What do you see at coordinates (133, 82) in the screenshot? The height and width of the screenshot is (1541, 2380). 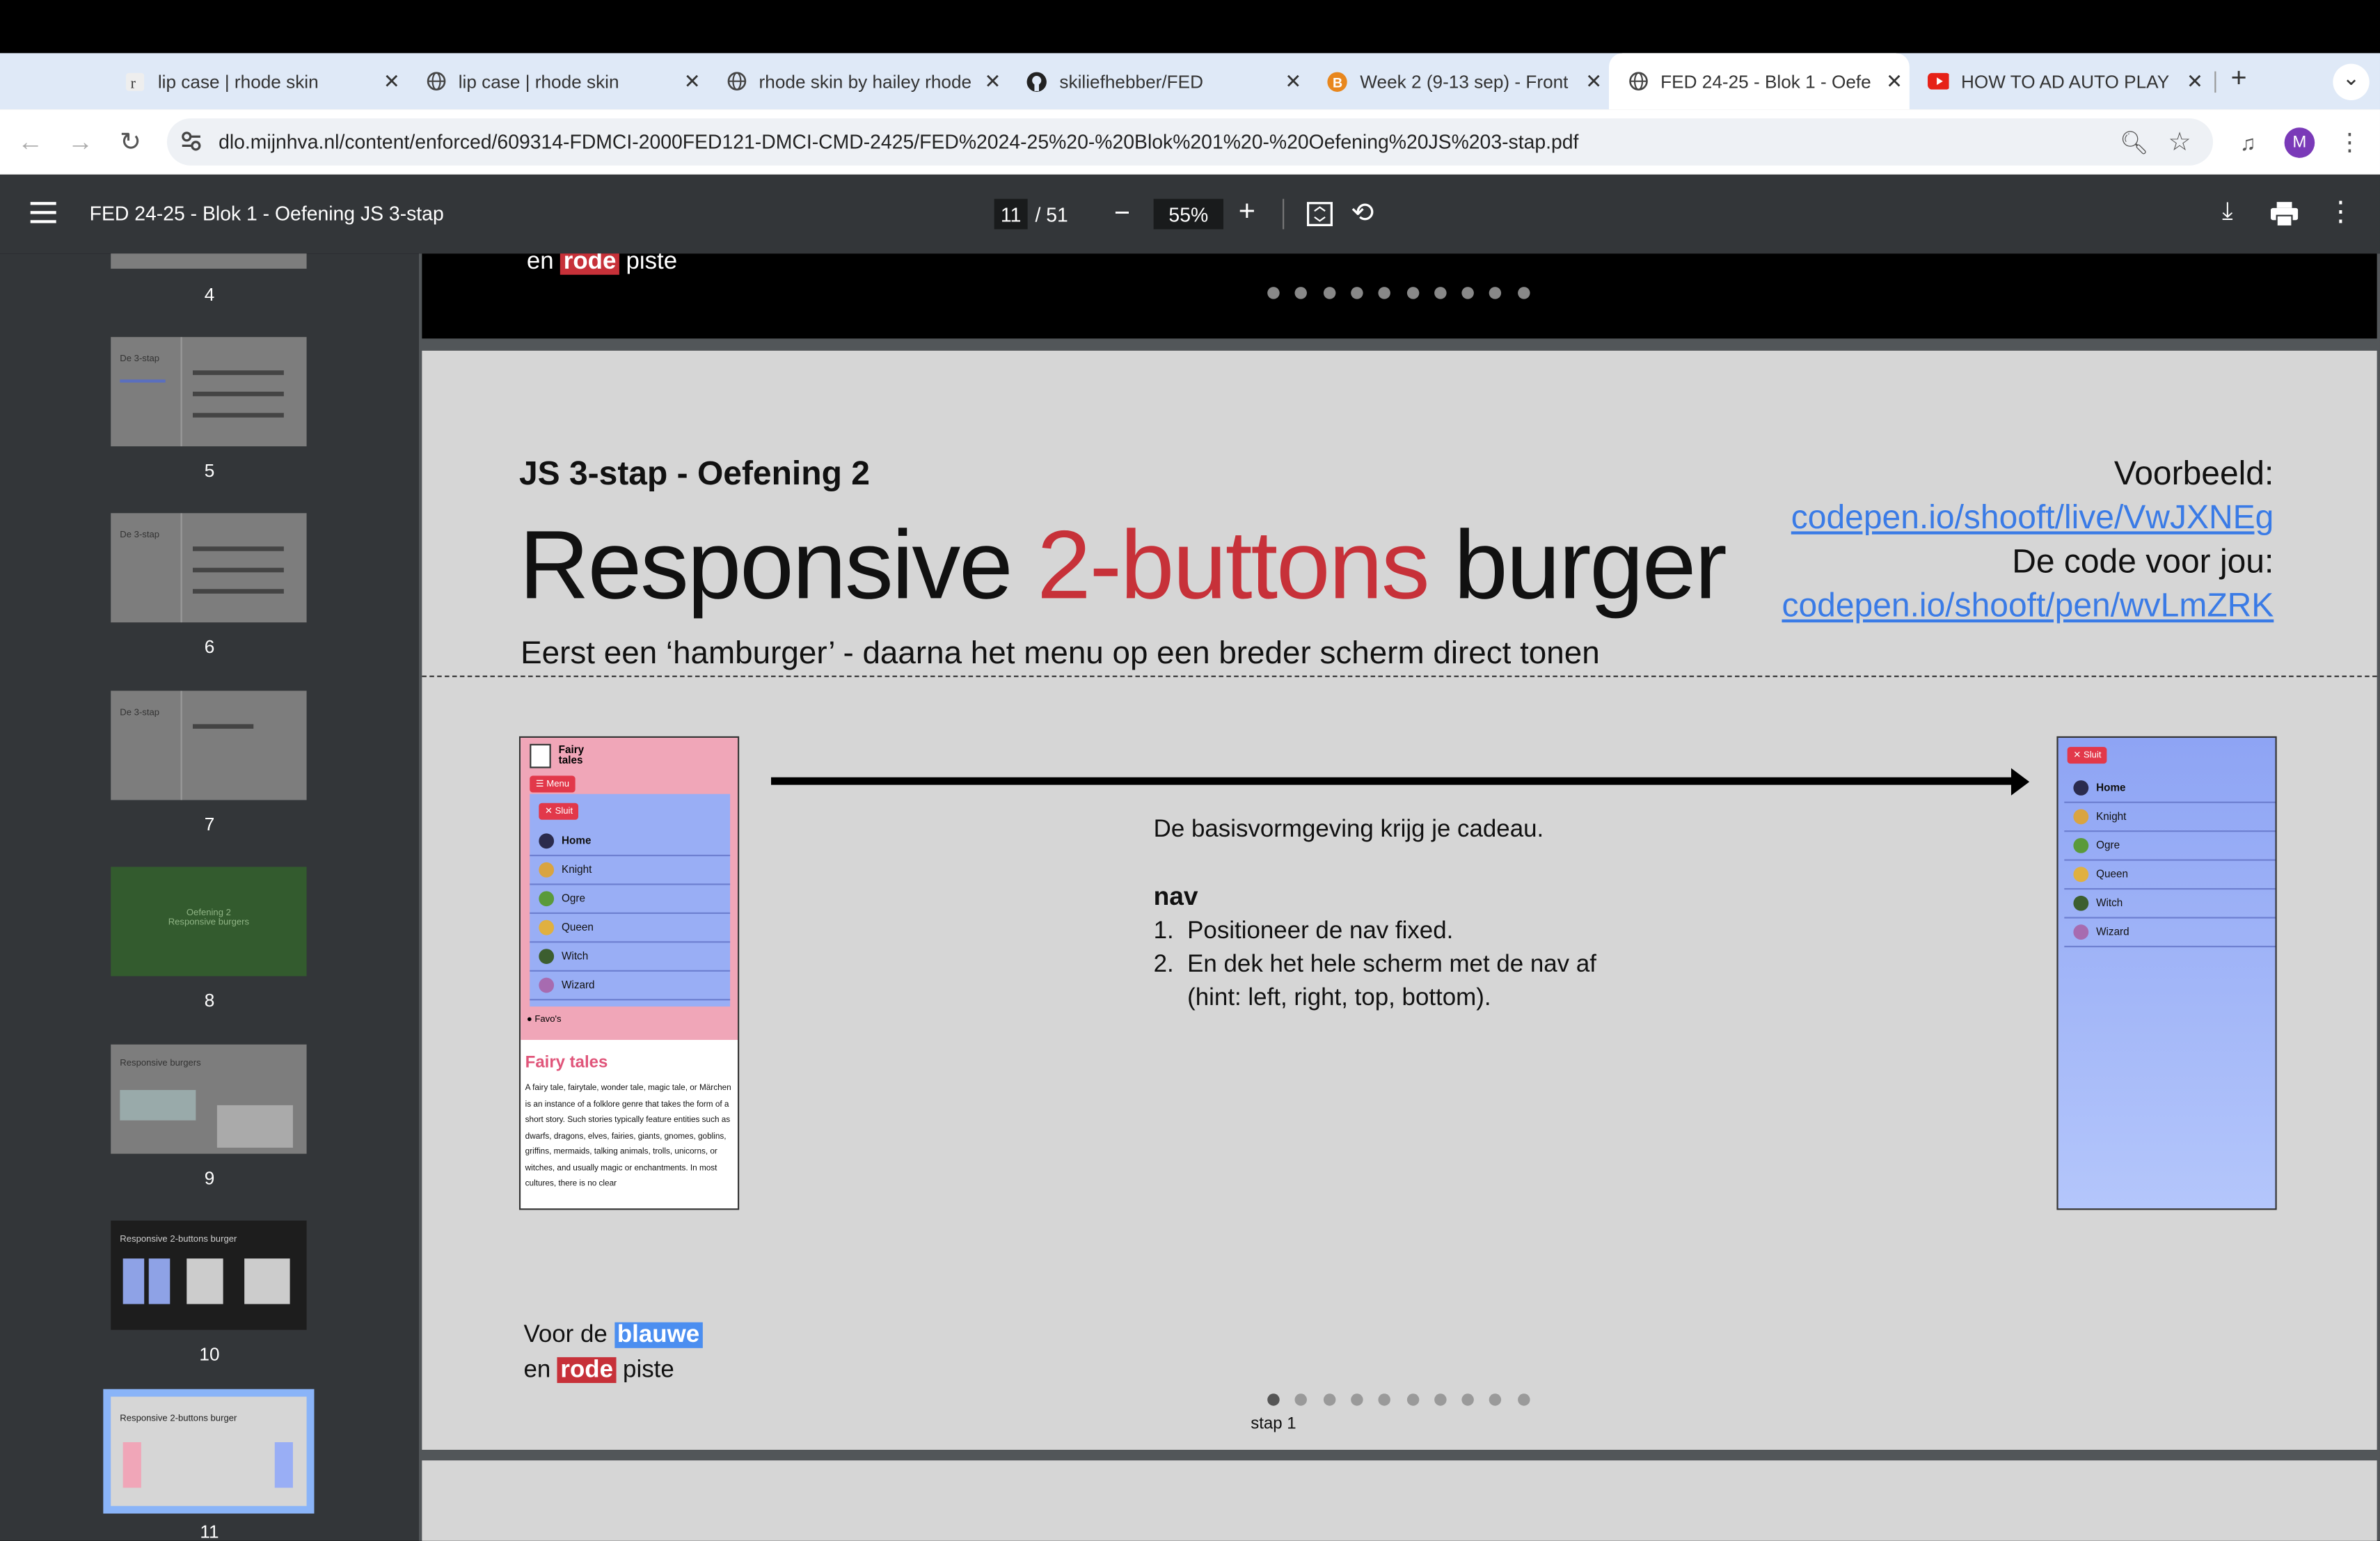 I see `svg-text: r` at bounding box center [133, 82].